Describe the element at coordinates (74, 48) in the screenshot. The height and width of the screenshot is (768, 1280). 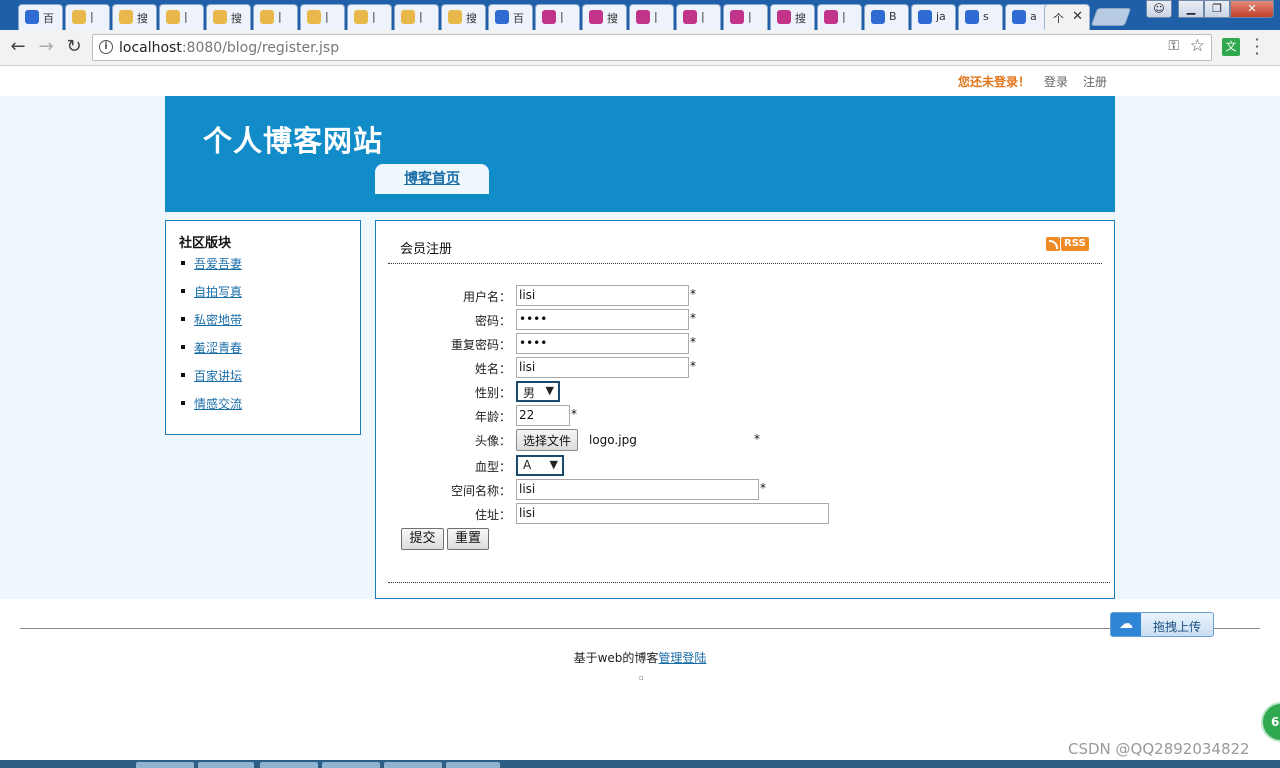
I see `reload-icon: ↻` at that location.